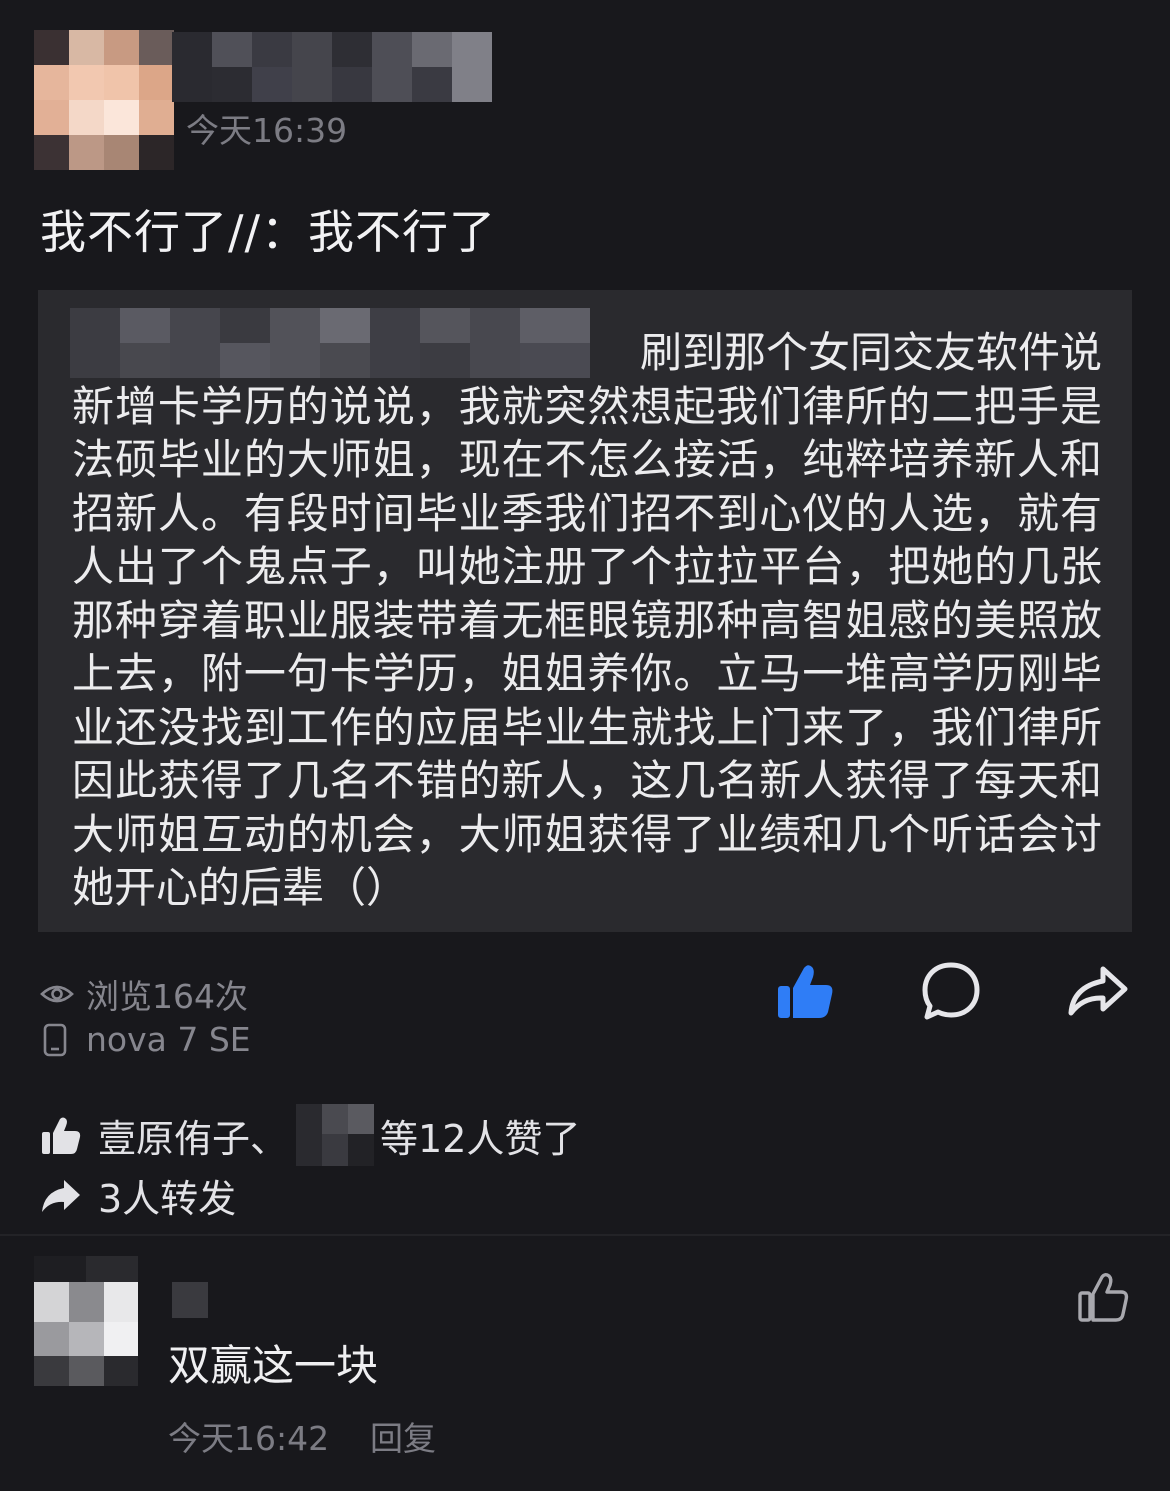 Image resolution: width=1170 pixels, height=1491 pixels. What do you see at coordinates (104, 100) in the screenshot?
I see `author-avatar` at bounding box center [104, 100].